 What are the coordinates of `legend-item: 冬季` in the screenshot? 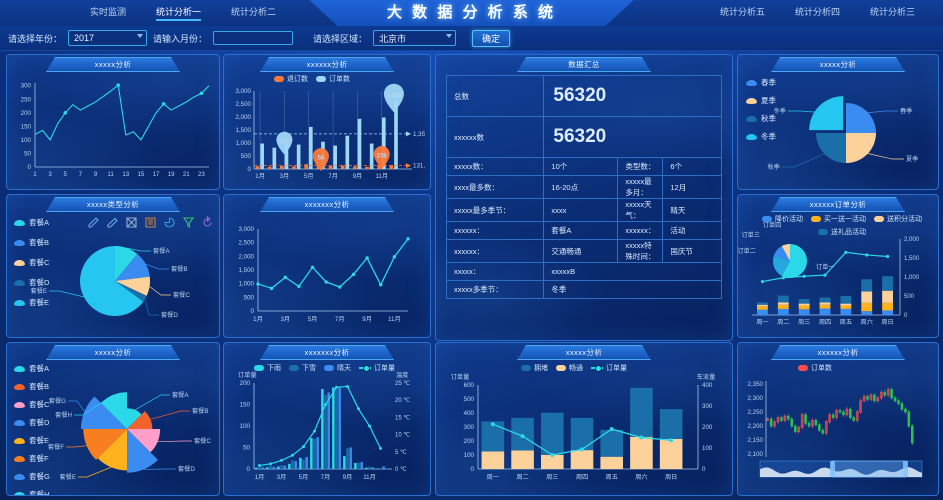 It's located at (761, 136).